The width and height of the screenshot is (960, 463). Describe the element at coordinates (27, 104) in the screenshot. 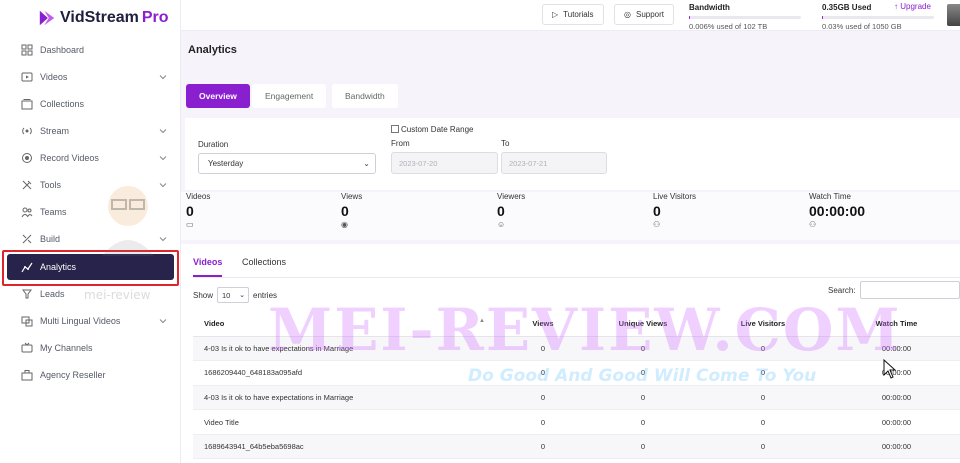

I see `collections-icon` at that location.